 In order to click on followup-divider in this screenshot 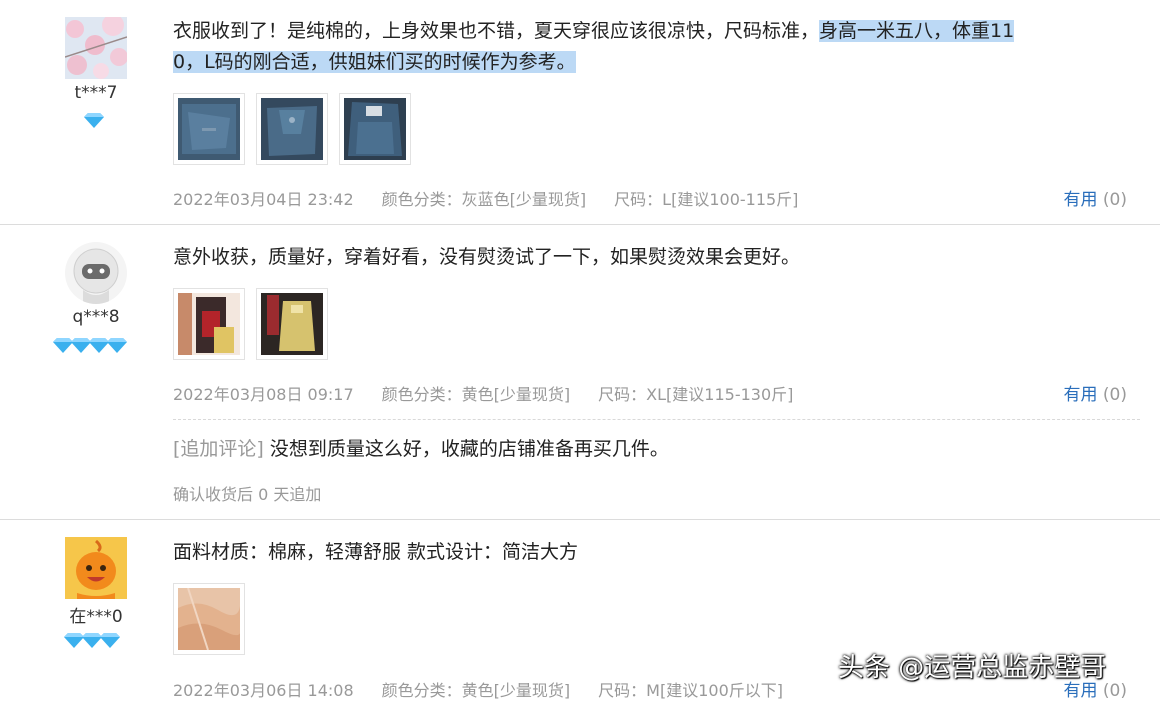, I will do `click(656, 419)`.